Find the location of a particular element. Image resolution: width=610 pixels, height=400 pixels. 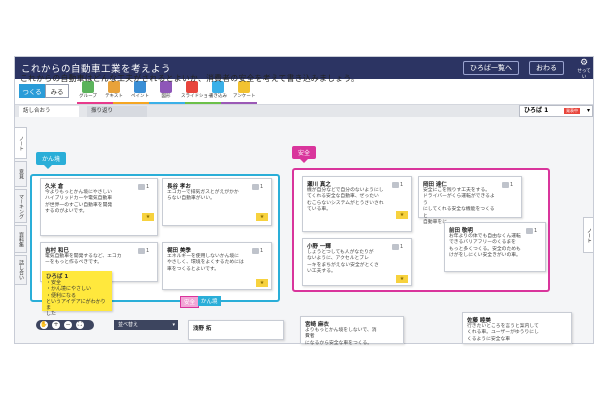

opinion-card: 浅野 拓 is located at coordinates (236, 330).